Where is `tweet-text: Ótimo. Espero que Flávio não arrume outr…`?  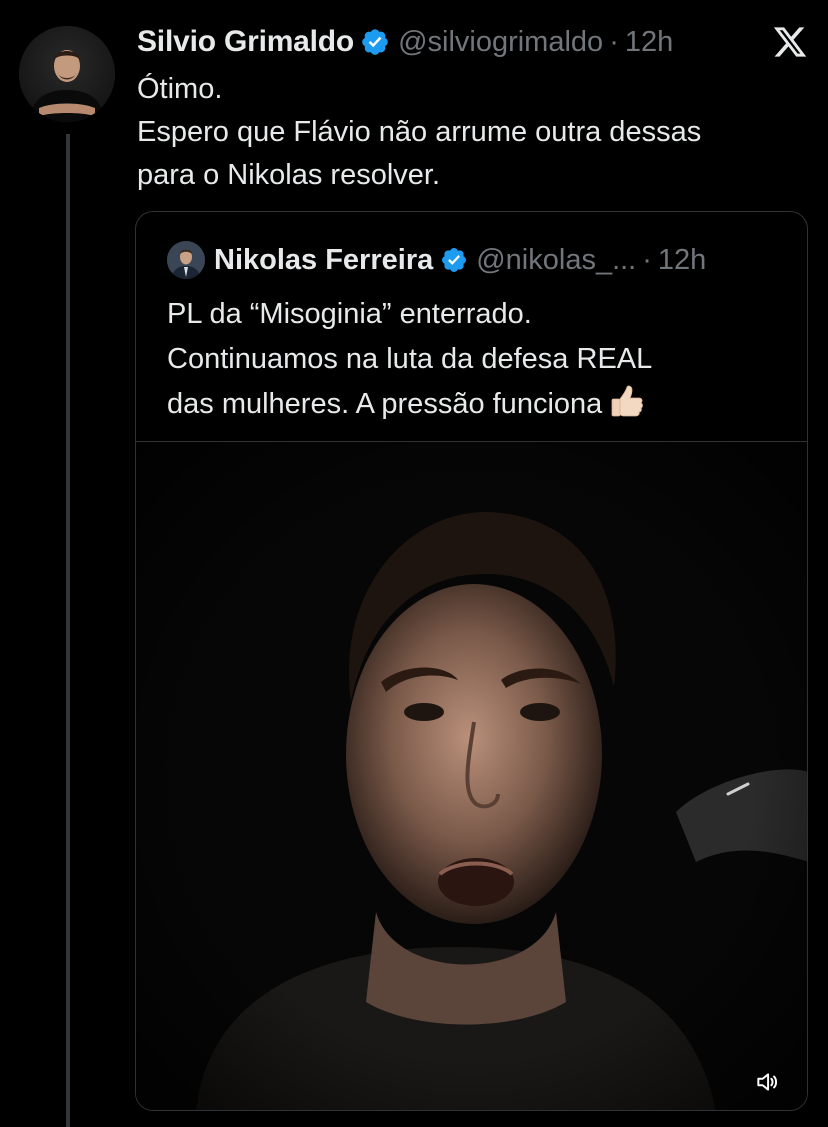
tweet-text: Ótimo. Espero que Flávio não arrume outr… is located at coordinates (472, 132).